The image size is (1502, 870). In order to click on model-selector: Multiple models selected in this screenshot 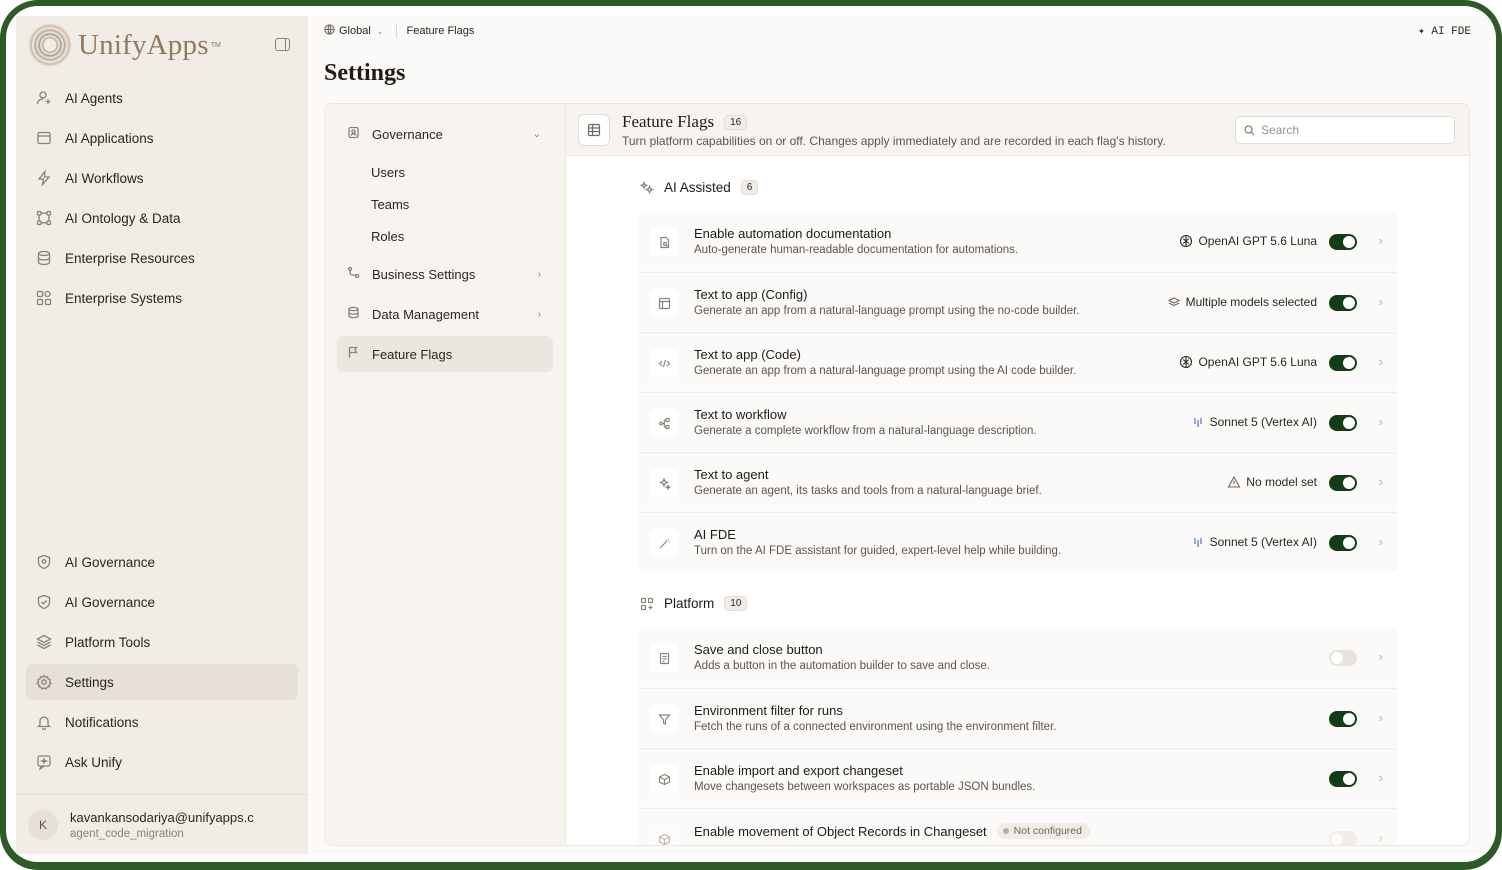, I will do `click(1242, 302)`.